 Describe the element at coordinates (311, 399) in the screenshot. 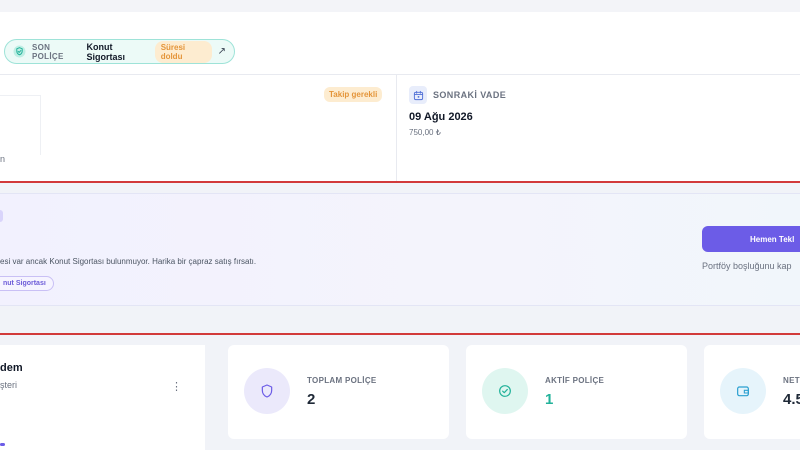

I see `stat-value: 2` at that location.